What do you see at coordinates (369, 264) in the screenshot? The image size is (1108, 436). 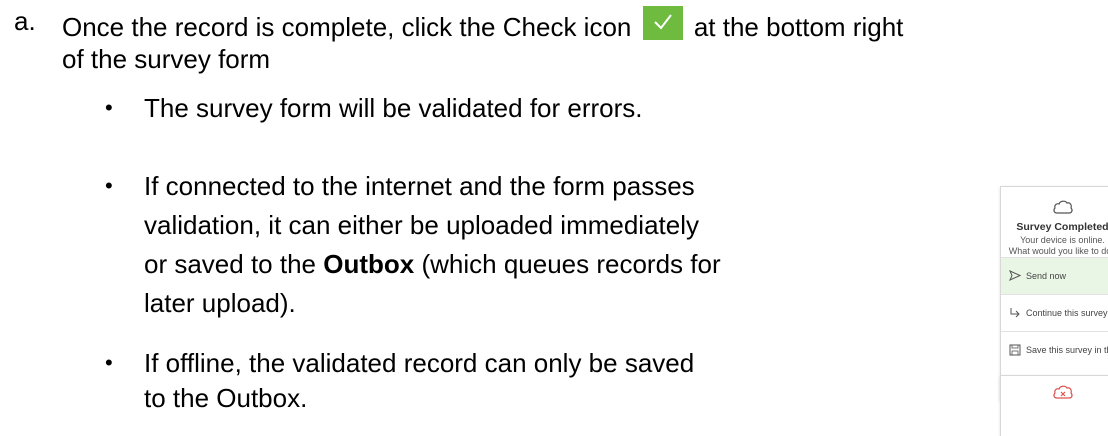 I see `outbox-bold-text: Outbox` at bounding box center [369, 264].